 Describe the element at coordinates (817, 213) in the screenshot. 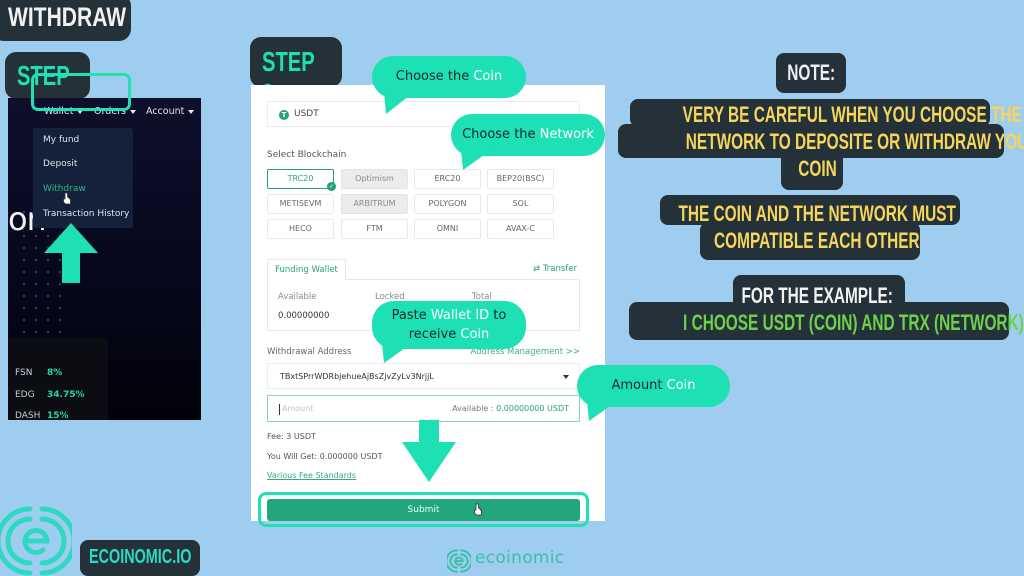

I see `compat-line: THE COIN AND THE NETWORK MUST` at that location.